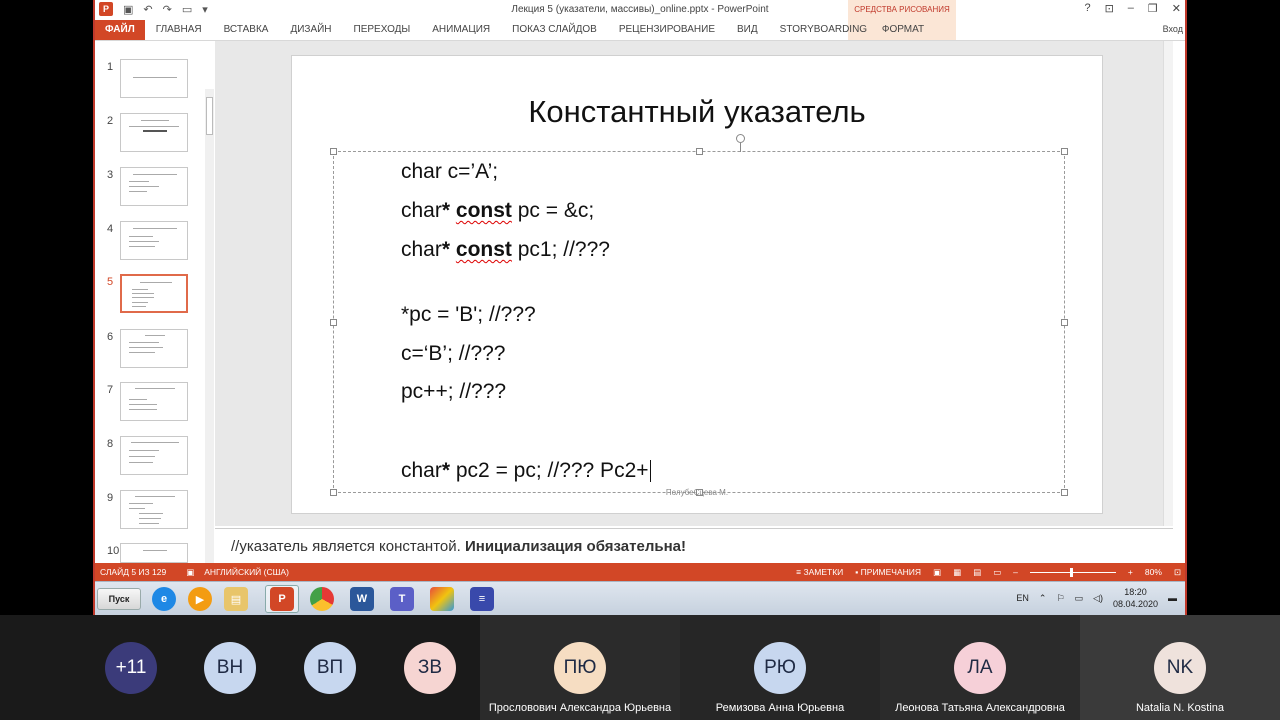 This screenshot has height=720, width=1280. I want to click on code-line-5: c=‘B’; //???, so click(453, 354).